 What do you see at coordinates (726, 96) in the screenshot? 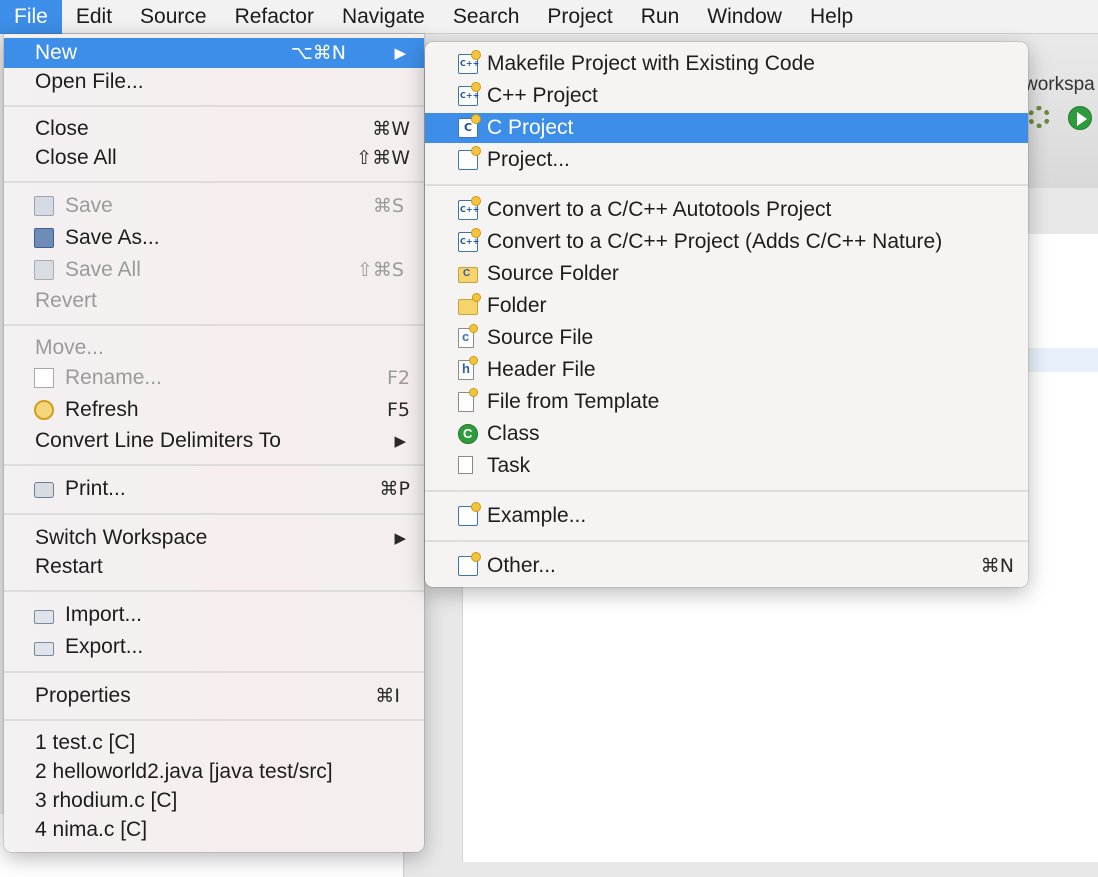
I see `menu-item-cpp-project: C++ Project` at bounding box center [726, 96].